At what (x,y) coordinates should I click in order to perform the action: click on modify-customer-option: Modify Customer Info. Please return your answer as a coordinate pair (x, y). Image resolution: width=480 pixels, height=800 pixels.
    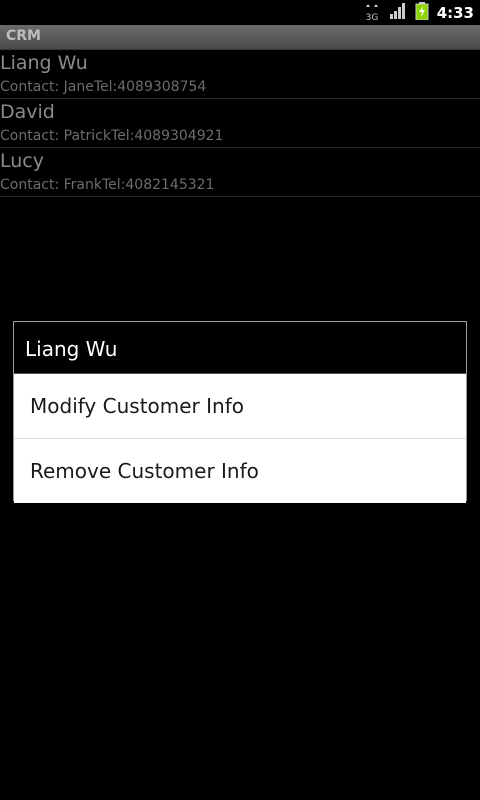
    Looking at the image, I should click on (240, 406).